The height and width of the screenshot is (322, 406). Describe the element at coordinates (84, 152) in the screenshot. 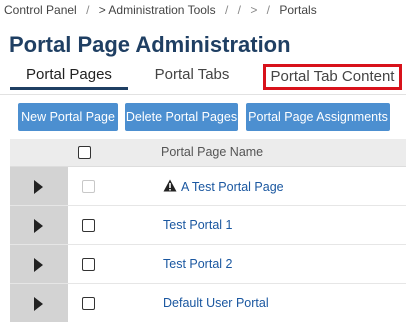

I see `select-all-checkbox` at that location.